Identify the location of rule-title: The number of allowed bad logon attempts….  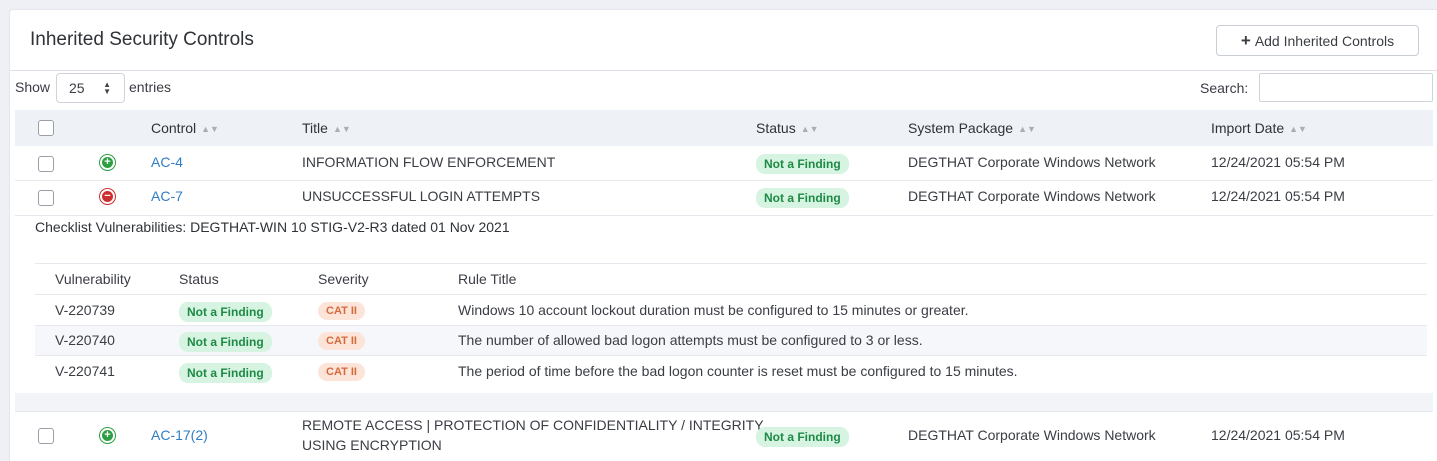
(690, 340).